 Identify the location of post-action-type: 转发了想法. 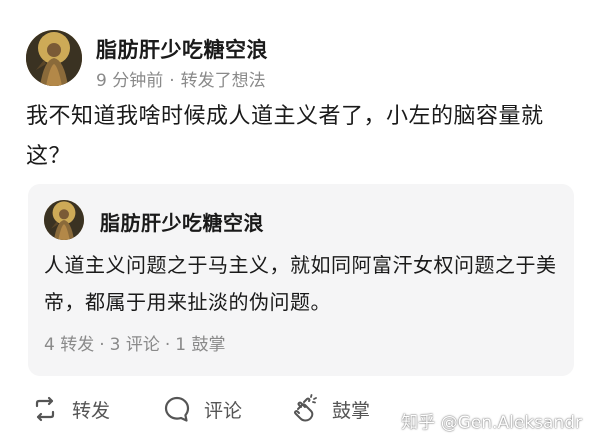
(223, 81).